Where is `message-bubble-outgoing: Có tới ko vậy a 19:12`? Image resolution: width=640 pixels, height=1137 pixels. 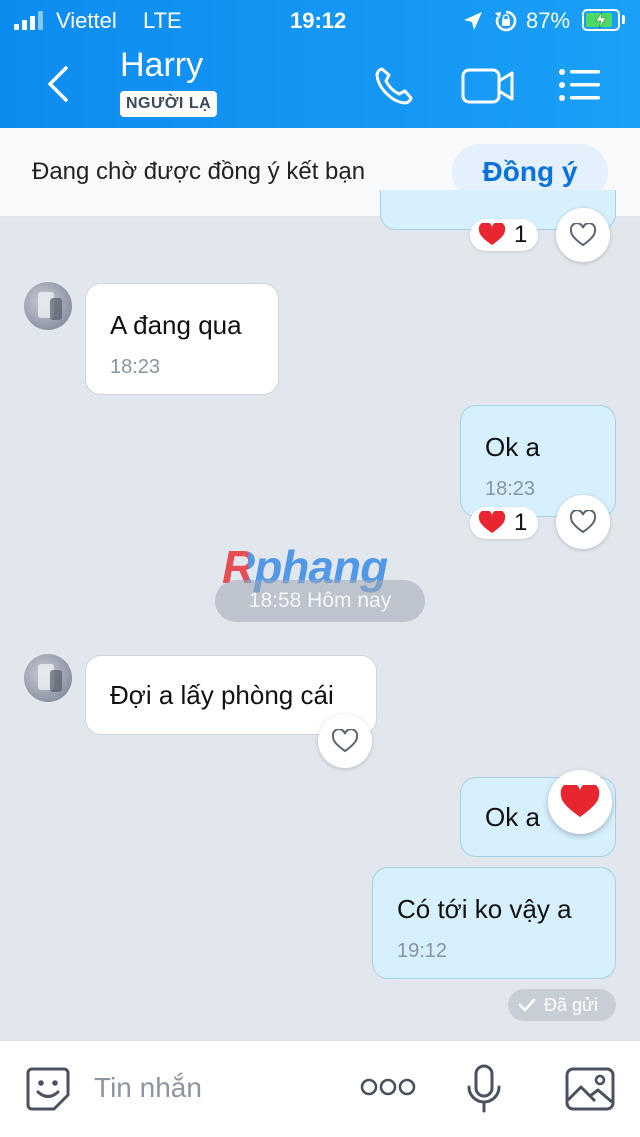 message-bubble-outgoing: Có tới ko vậy a 19:12 is located at coordinates (494, 923).